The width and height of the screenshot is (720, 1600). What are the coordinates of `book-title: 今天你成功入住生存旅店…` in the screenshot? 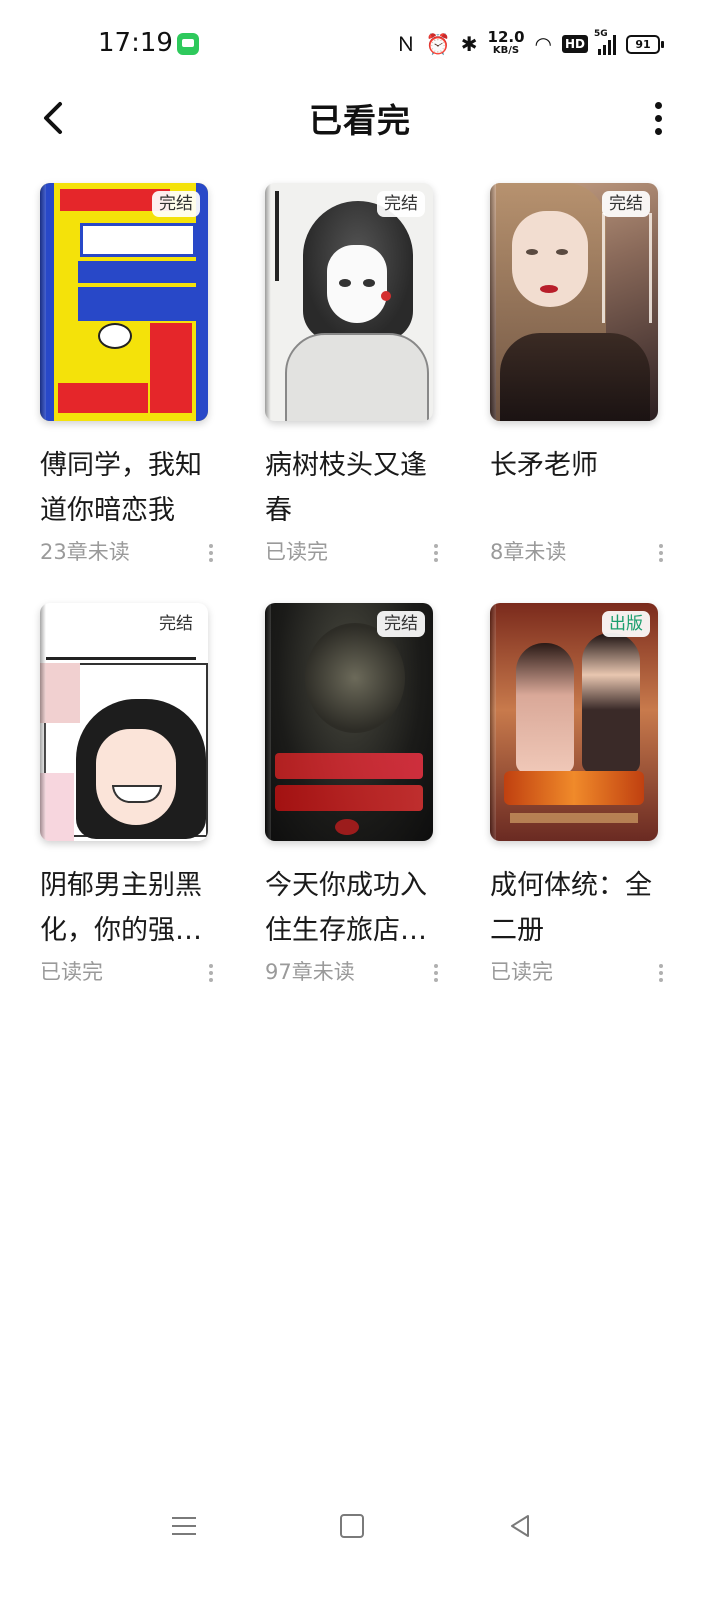 It's located at (356, 908).